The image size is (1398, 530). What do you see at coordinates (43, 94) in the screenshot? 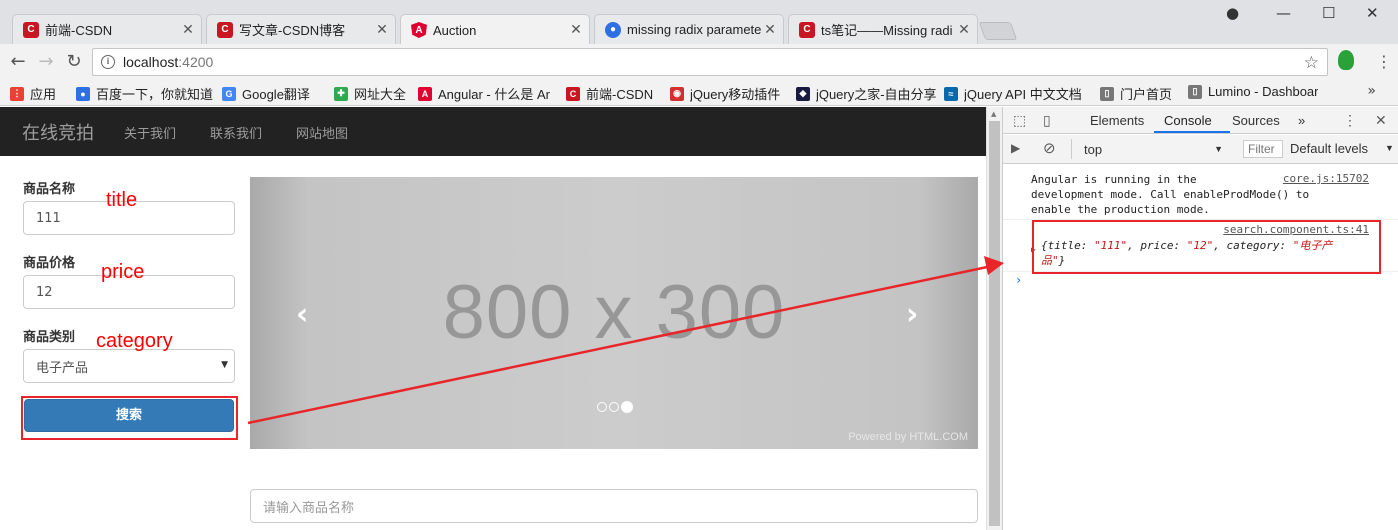
I see `bookmark-label: 应用` at bounding box center [43, 94].